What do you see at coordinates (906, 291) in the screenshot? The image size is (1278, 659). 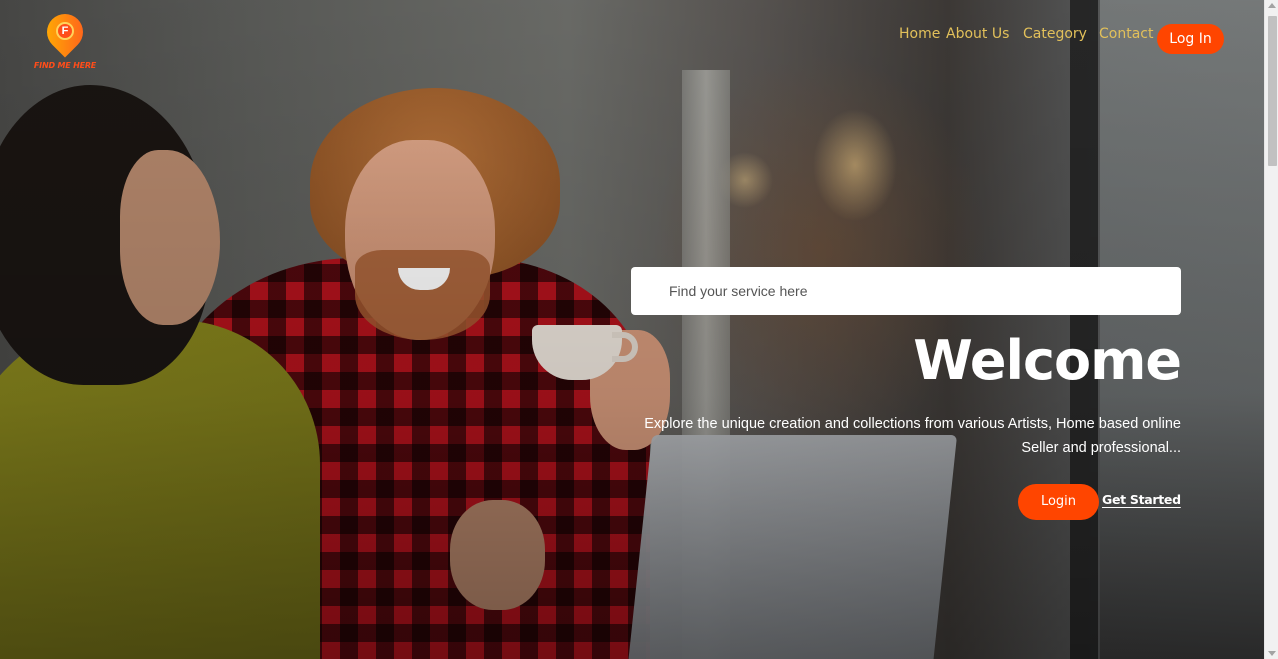 I see `service-search-input` at bounding box center [906, 291].